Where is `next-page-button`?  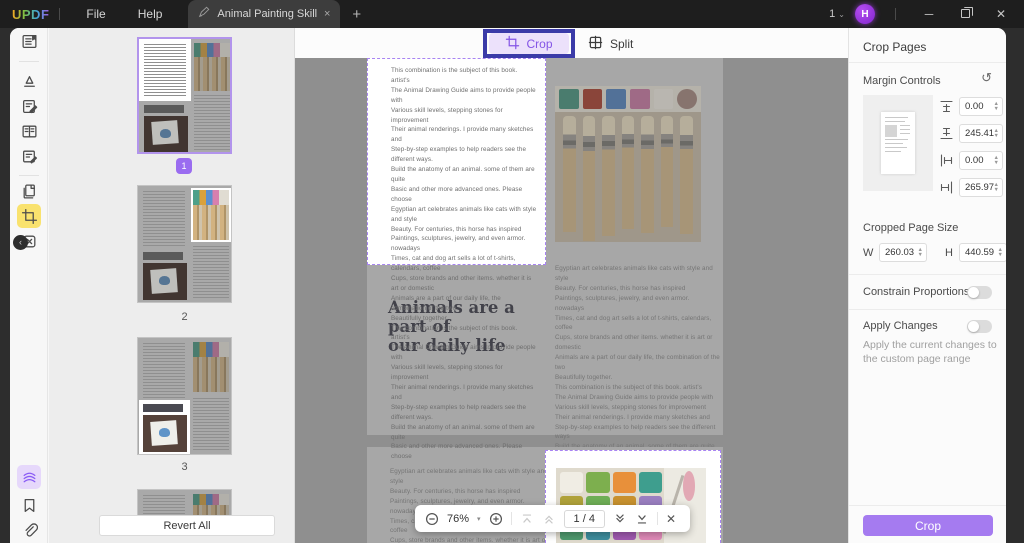 next-page-button is located at coordinates (620, 519).